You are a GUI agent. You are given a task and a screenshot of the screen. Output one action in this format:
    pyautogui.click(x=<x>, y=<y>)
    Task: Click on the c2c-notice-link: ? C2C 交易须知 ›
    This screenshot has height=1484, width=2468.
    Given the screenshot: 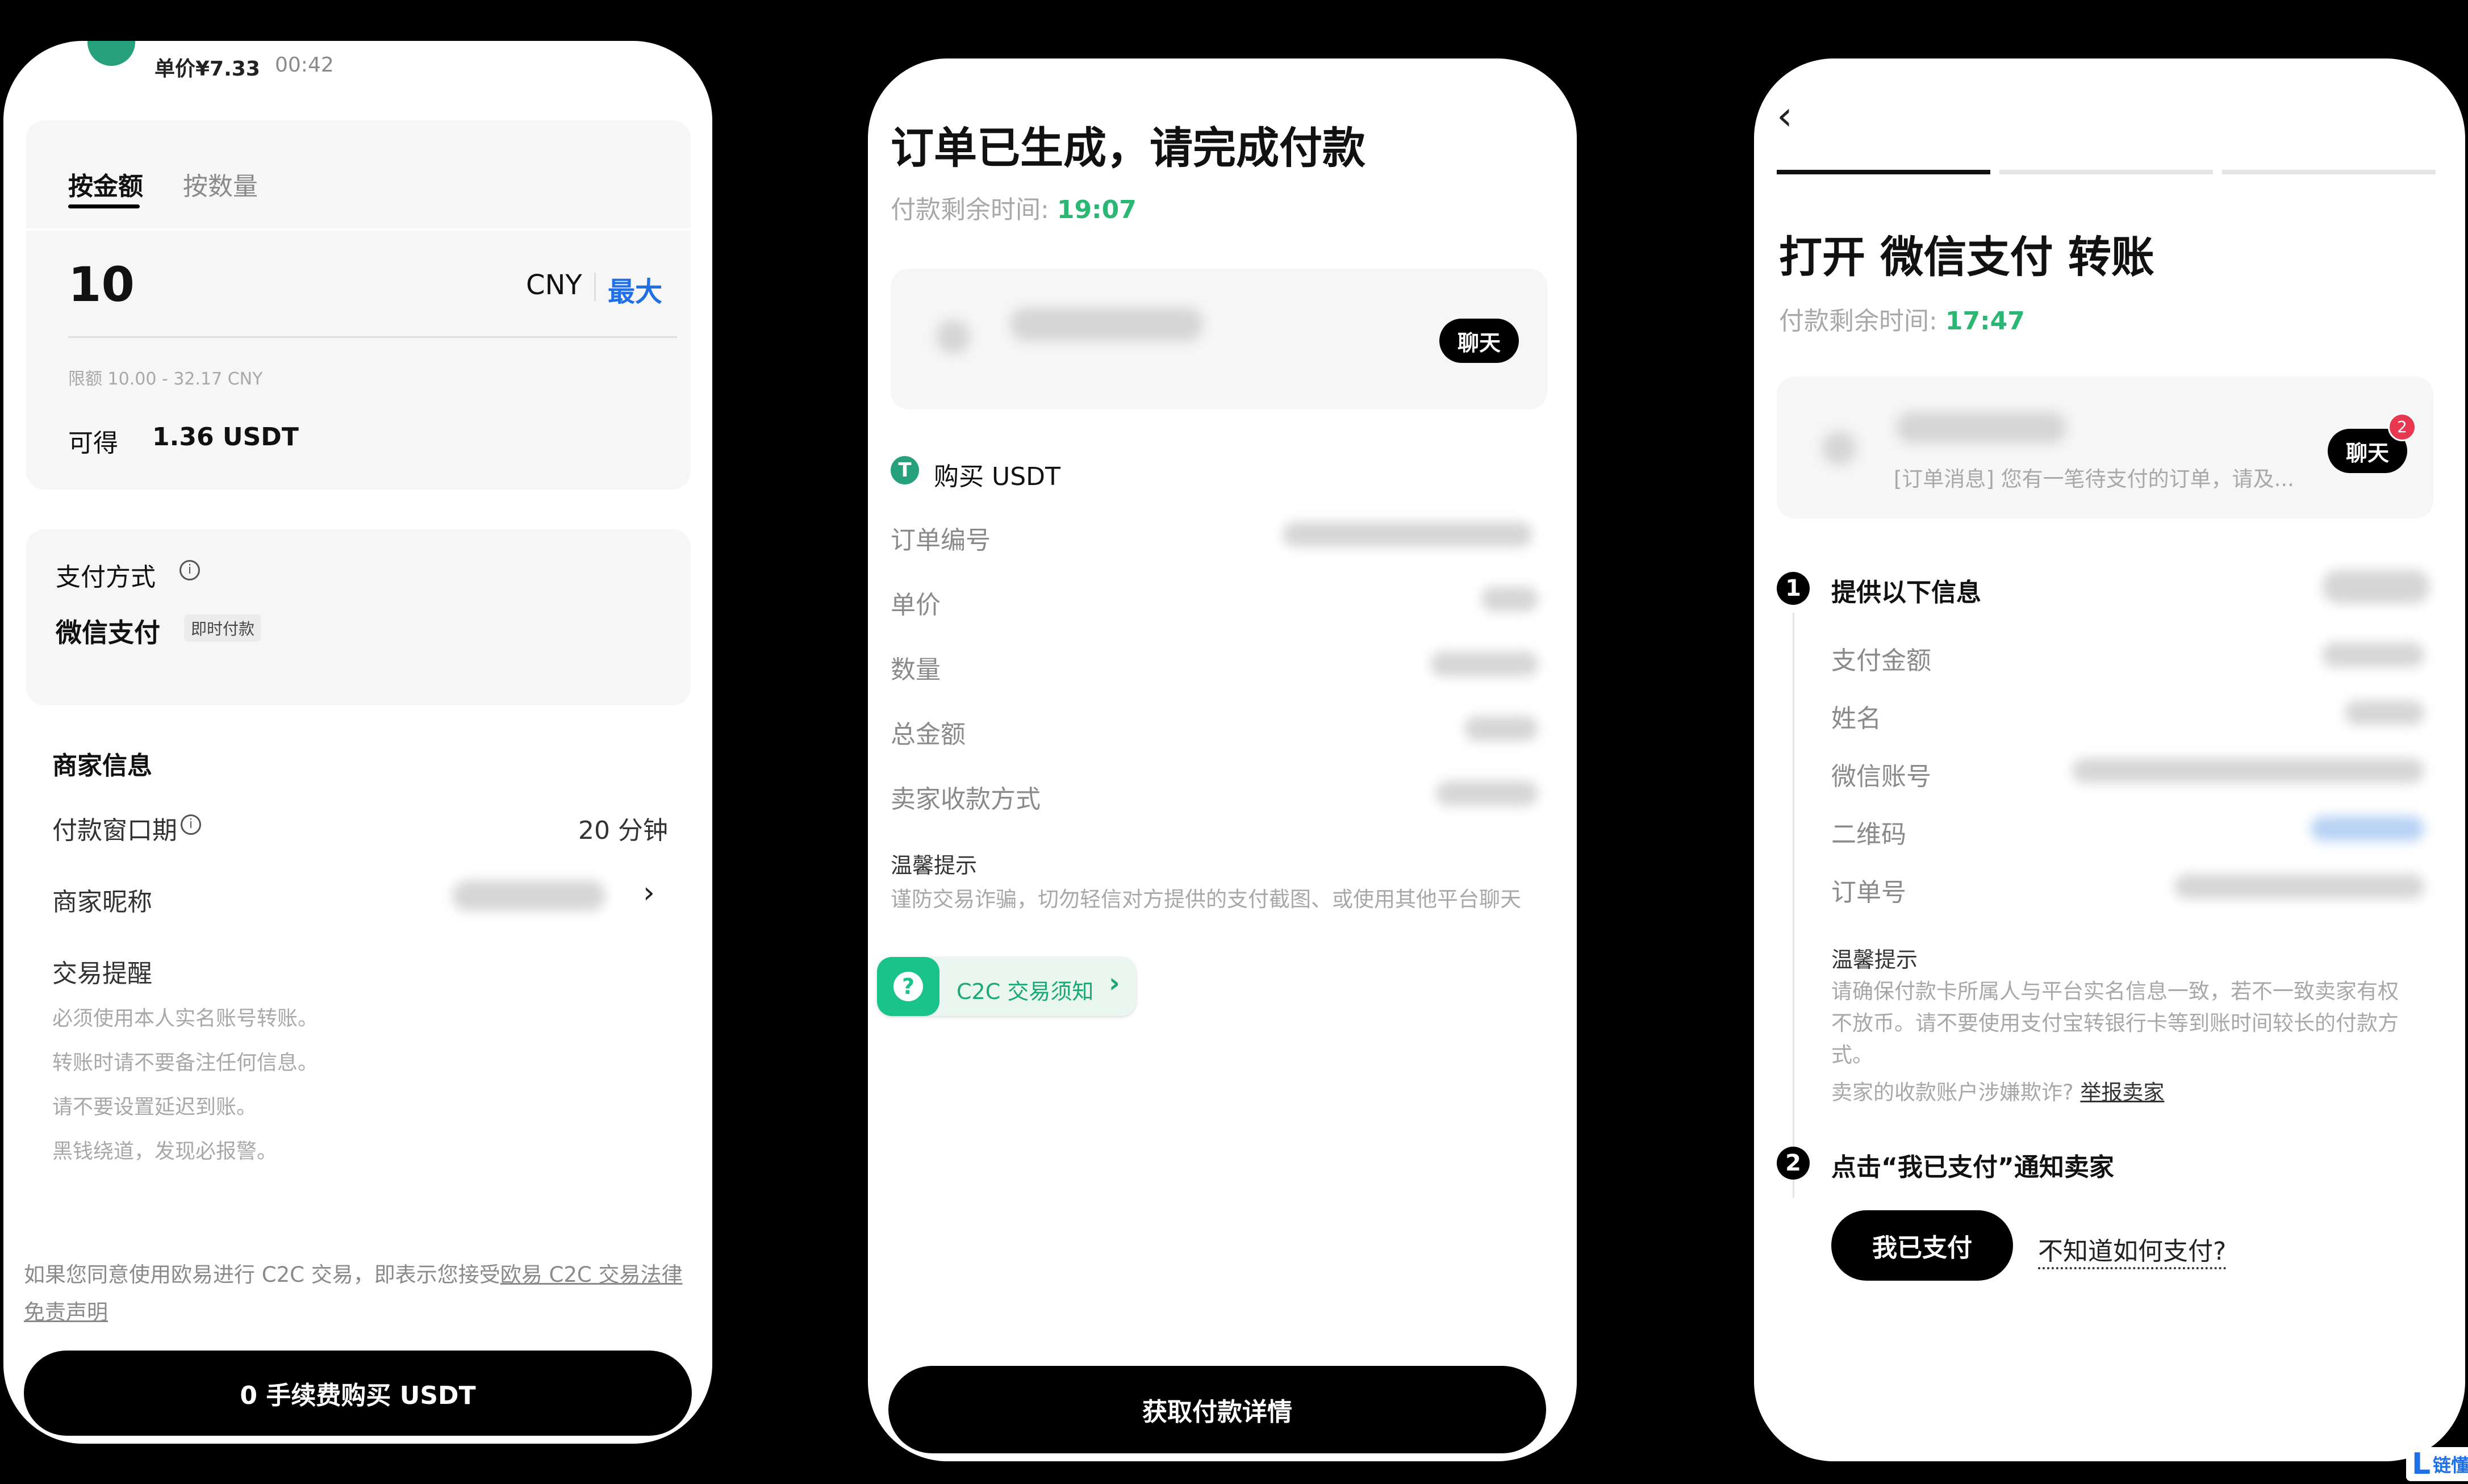 What is the action you would take?
    pyautogui.click(x=1006, y=986)
    